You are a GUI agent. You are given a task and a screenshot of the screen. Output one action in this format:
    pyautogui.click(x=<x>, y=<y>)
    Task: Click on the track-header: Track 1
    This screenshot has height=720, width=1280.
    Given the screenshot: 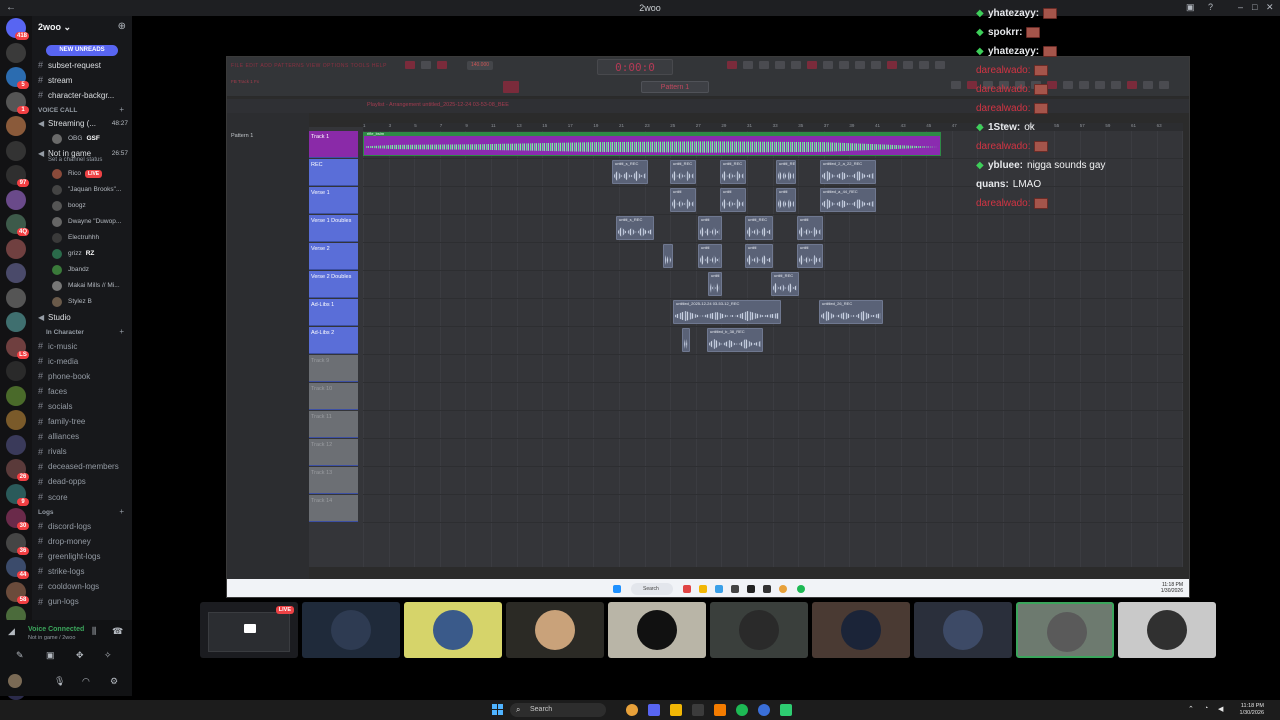 What is the action you would take?
    pyautogui.click(x=333, y=144)
    